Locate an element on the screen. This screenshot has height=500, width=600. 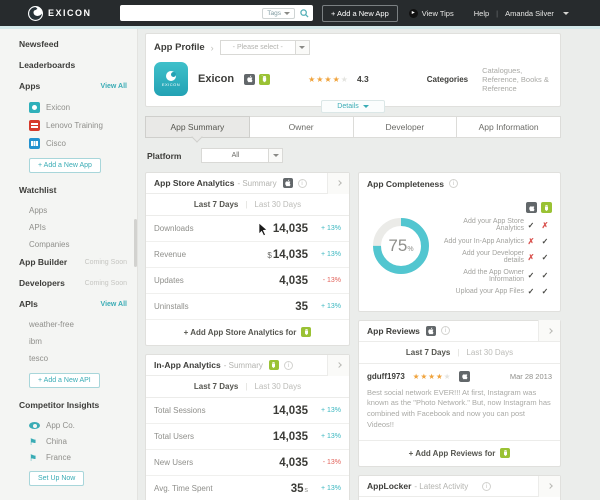
add-app-reviews-link: + Add App Reviews for is located at coordinates (459, 453).